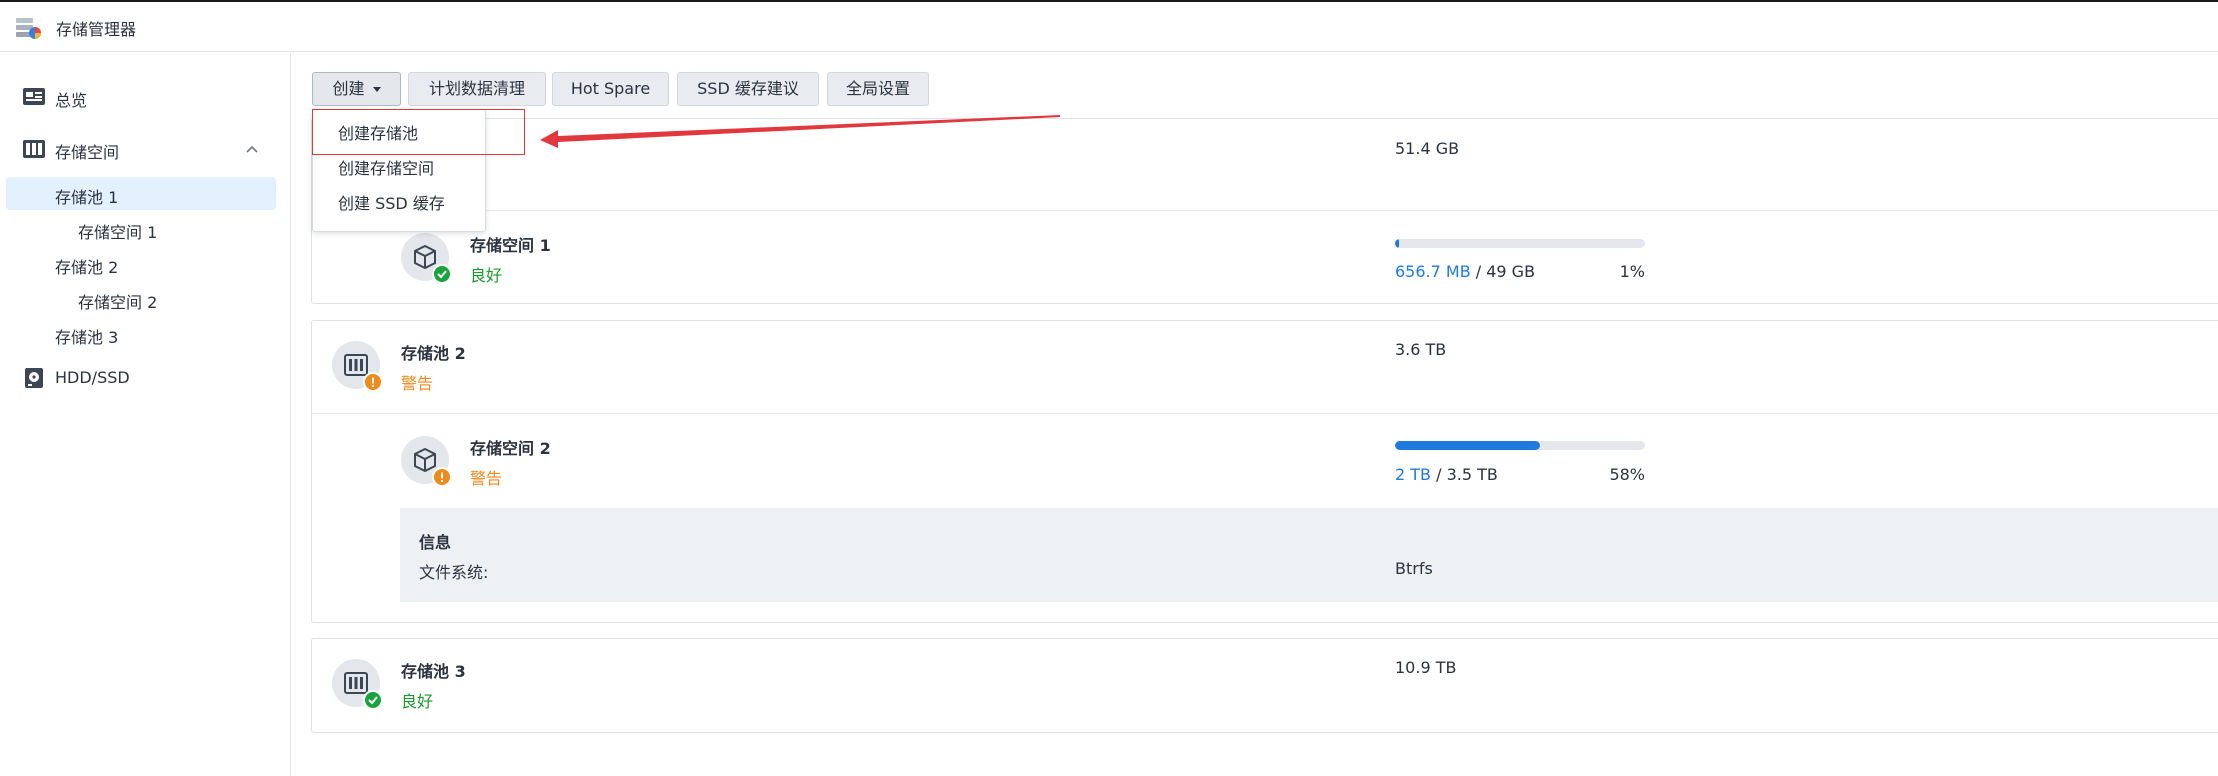 This screenshot has height=776, width=2218. I want to click on pool-2-size: 3.6 TB, so click(1421, 349).